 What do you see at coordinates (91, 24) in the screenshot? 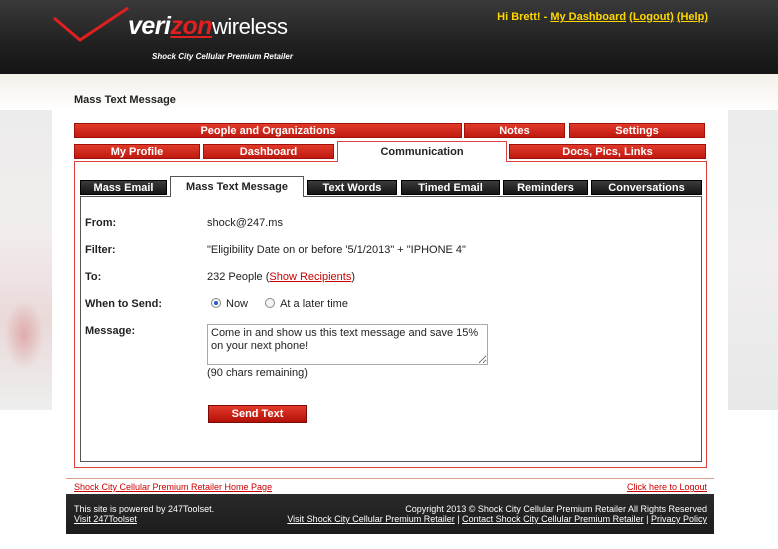
I see `verizon-check-icon` at bounding box center [91, 24].